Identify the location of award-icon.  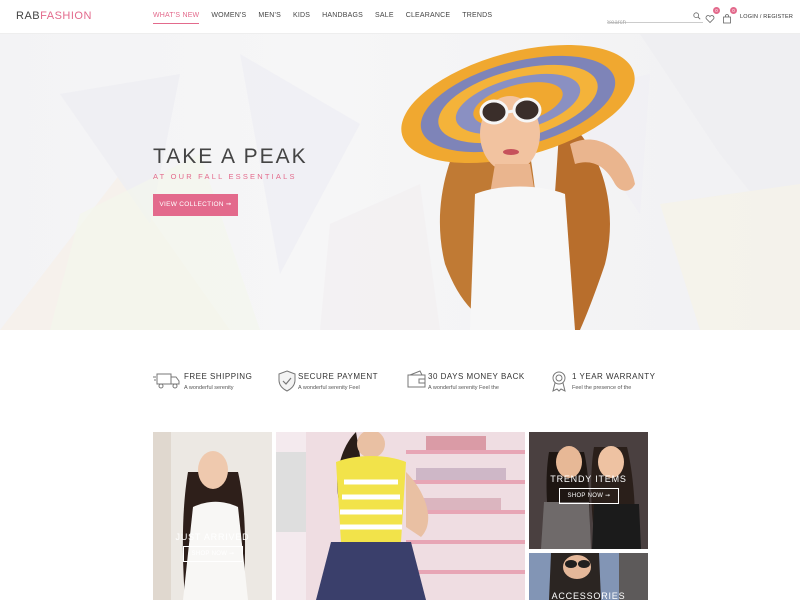
(559, 381).